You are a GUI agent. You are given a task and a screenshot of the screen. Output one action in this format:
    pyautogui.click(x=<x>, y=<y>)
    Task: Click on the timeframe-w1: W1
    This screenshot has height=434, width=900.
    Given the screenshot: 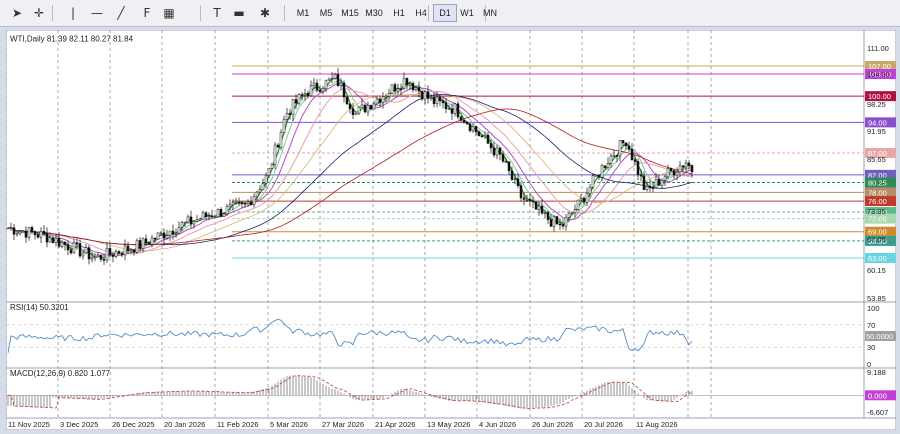 What is the action you would take?
    pyautogui.click(x=467, y=13)
    